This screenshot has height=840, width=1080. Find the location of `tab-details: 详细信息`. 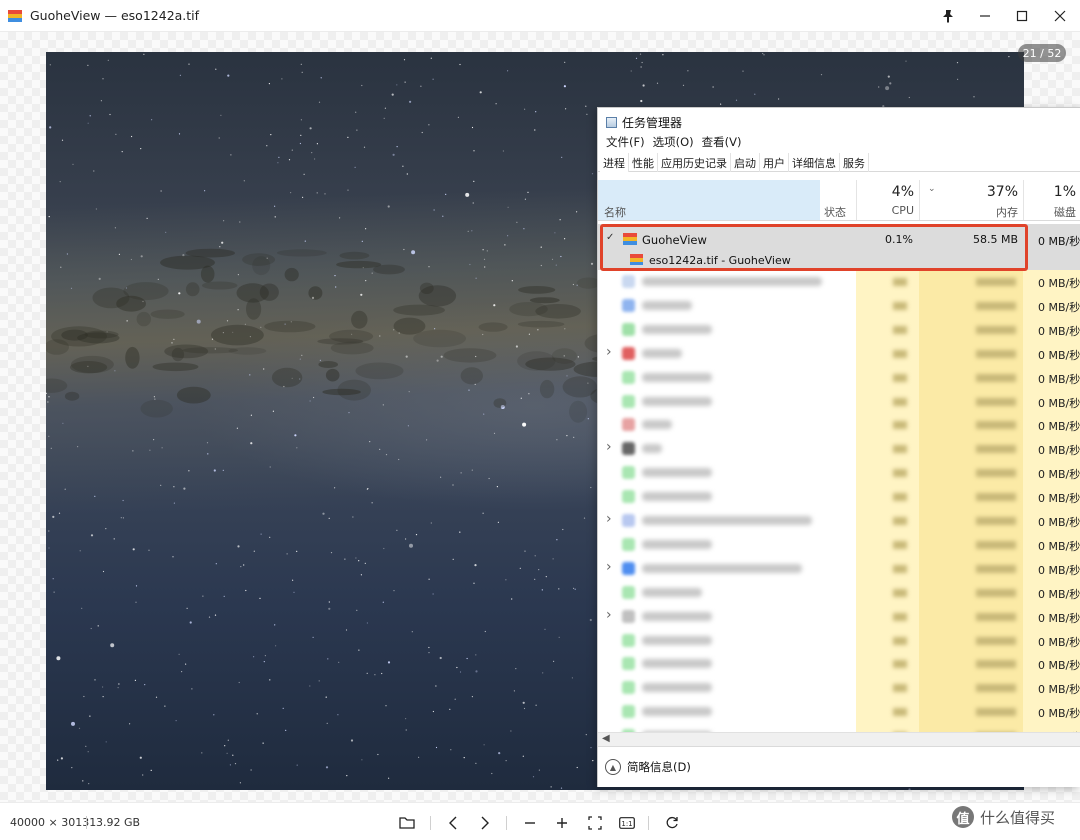

tab-details: 详细信息 is located at coordinates (814, 162).